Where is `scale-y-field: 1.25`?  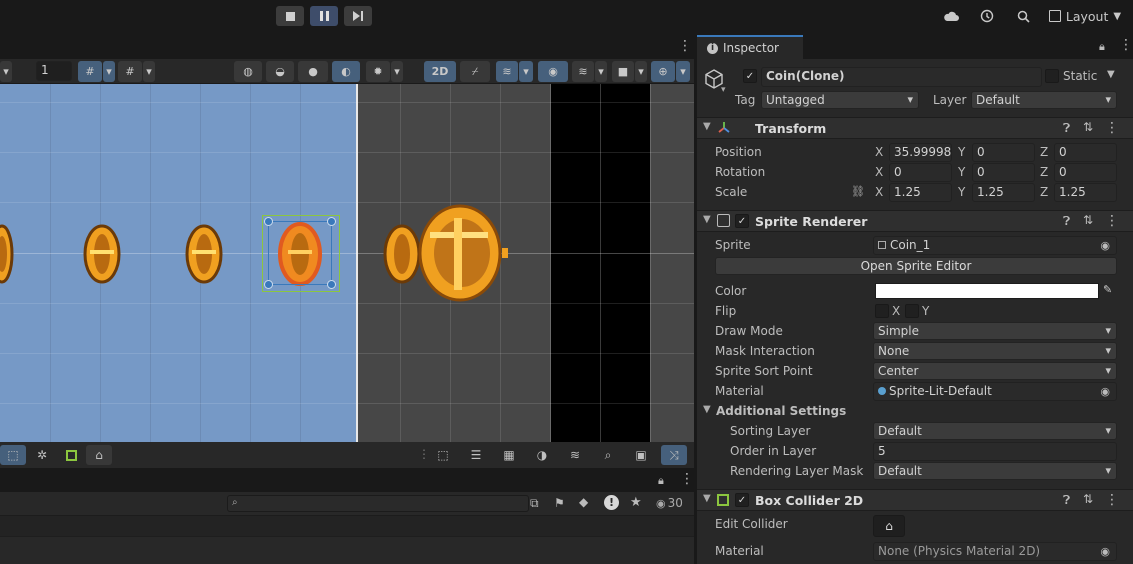
scale-y-field: 1.25 is located at coordinates (1003, 192).